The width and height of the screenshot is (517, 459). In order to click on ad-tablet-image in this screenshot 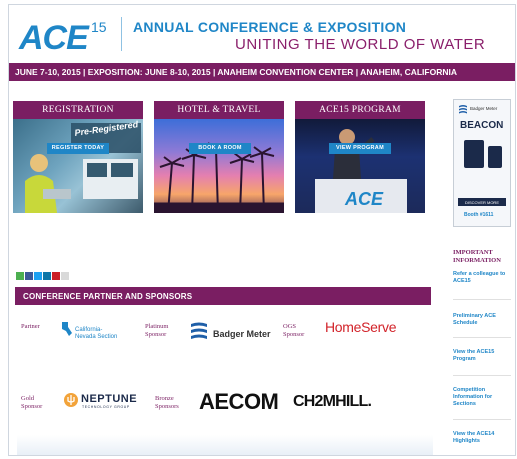, I will do `click(474, 154)`.